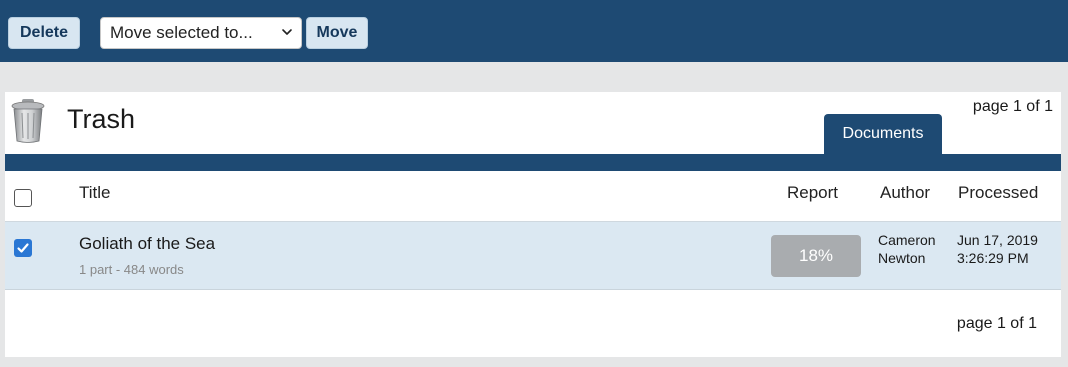  What do you see at coordinates (44, 33) in the screenshot?
I see `delete-button: Delete` at bounding box center [44, 33].